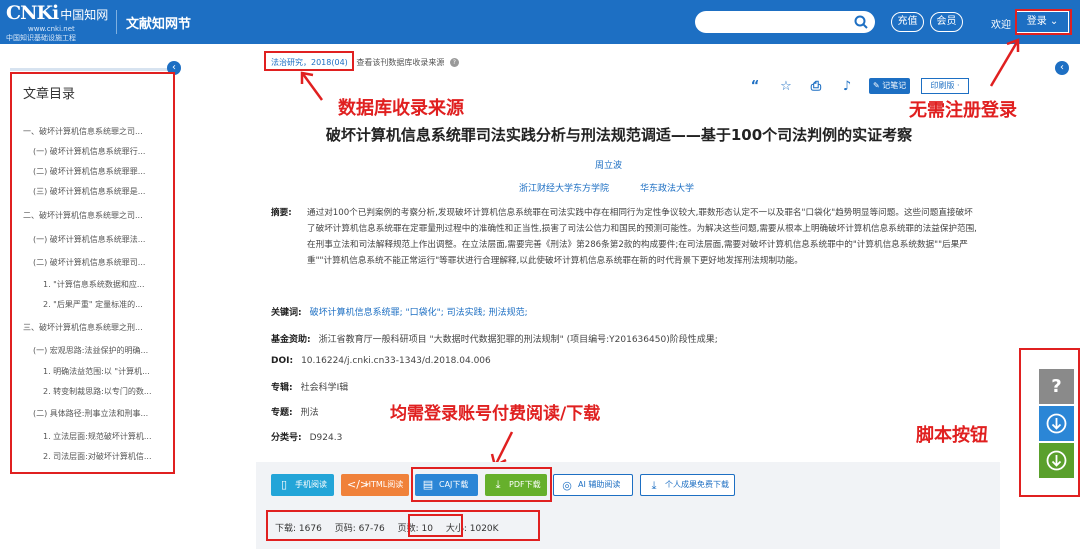 The width and height of the screenshot is (1080, 549). What do you see at coordinates (282, 388) in the screenshot?
I see `series-label: 专辑:` at bounding box center [282, 388].